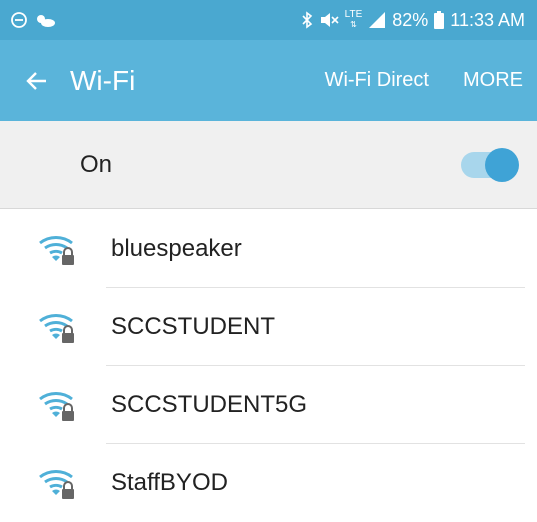 This screenshot has height=522, width=537. What do you see at coordinates (493, 80) in the screenshot?
I see `more-button: MORE` at bounding box center [493, 80].